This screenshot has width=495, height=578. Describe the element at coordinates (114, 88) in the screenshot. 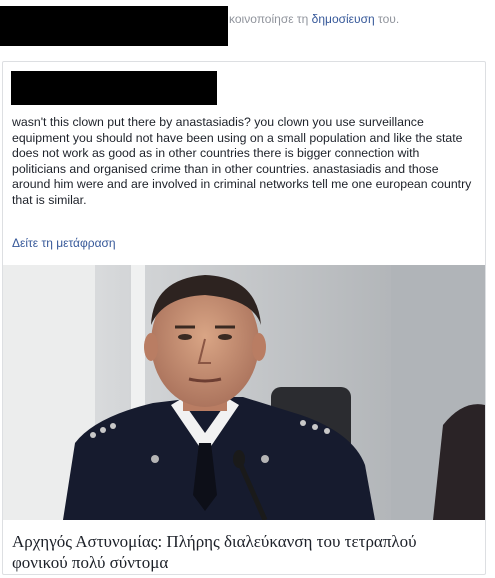

I see `redacted-author-name` at that location.